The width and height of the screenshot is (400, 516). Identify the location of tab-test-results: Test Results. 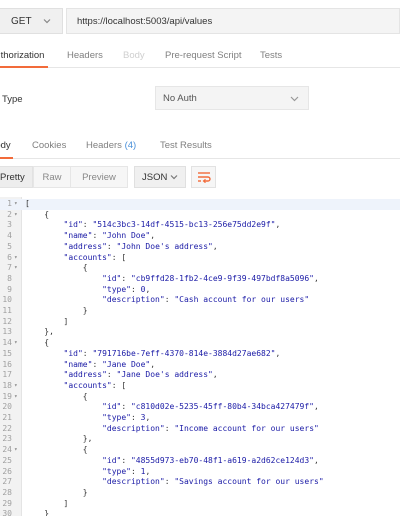
(186, 145).